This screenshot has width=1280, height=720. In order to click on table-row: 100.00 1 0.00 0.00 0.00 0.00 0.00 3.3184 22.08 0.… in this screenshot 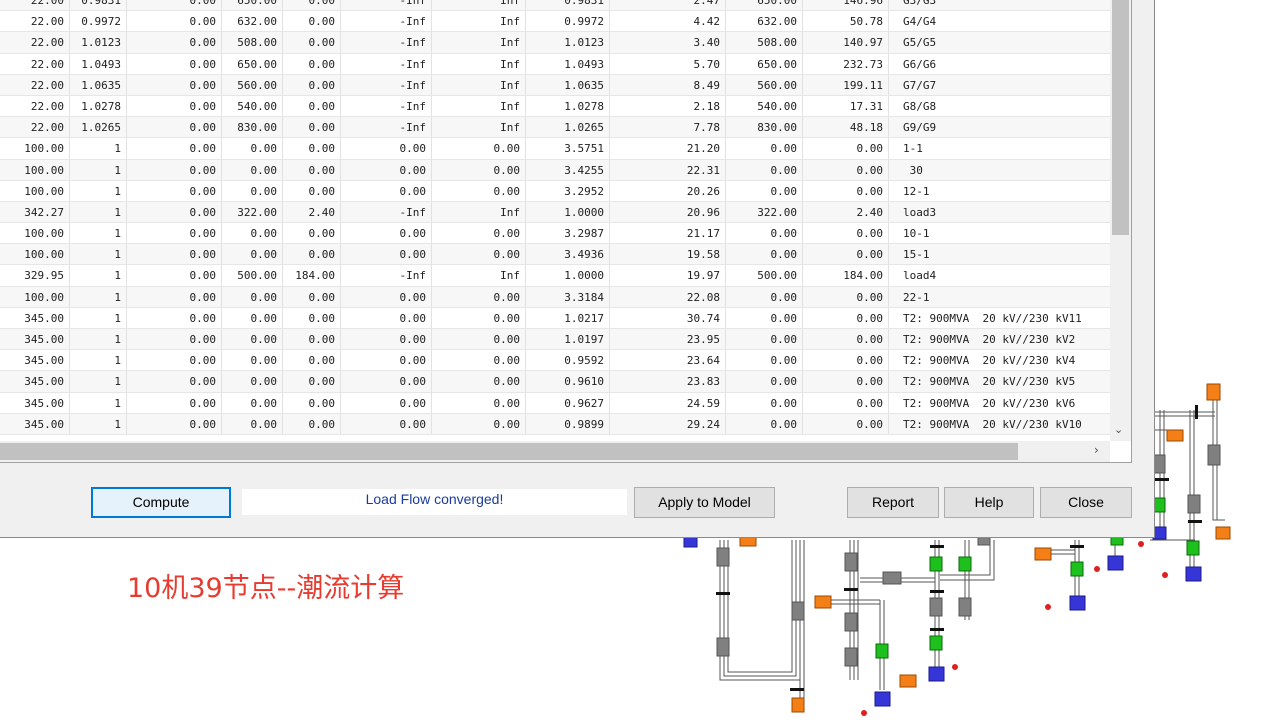, I will do `click(555, 297)`.